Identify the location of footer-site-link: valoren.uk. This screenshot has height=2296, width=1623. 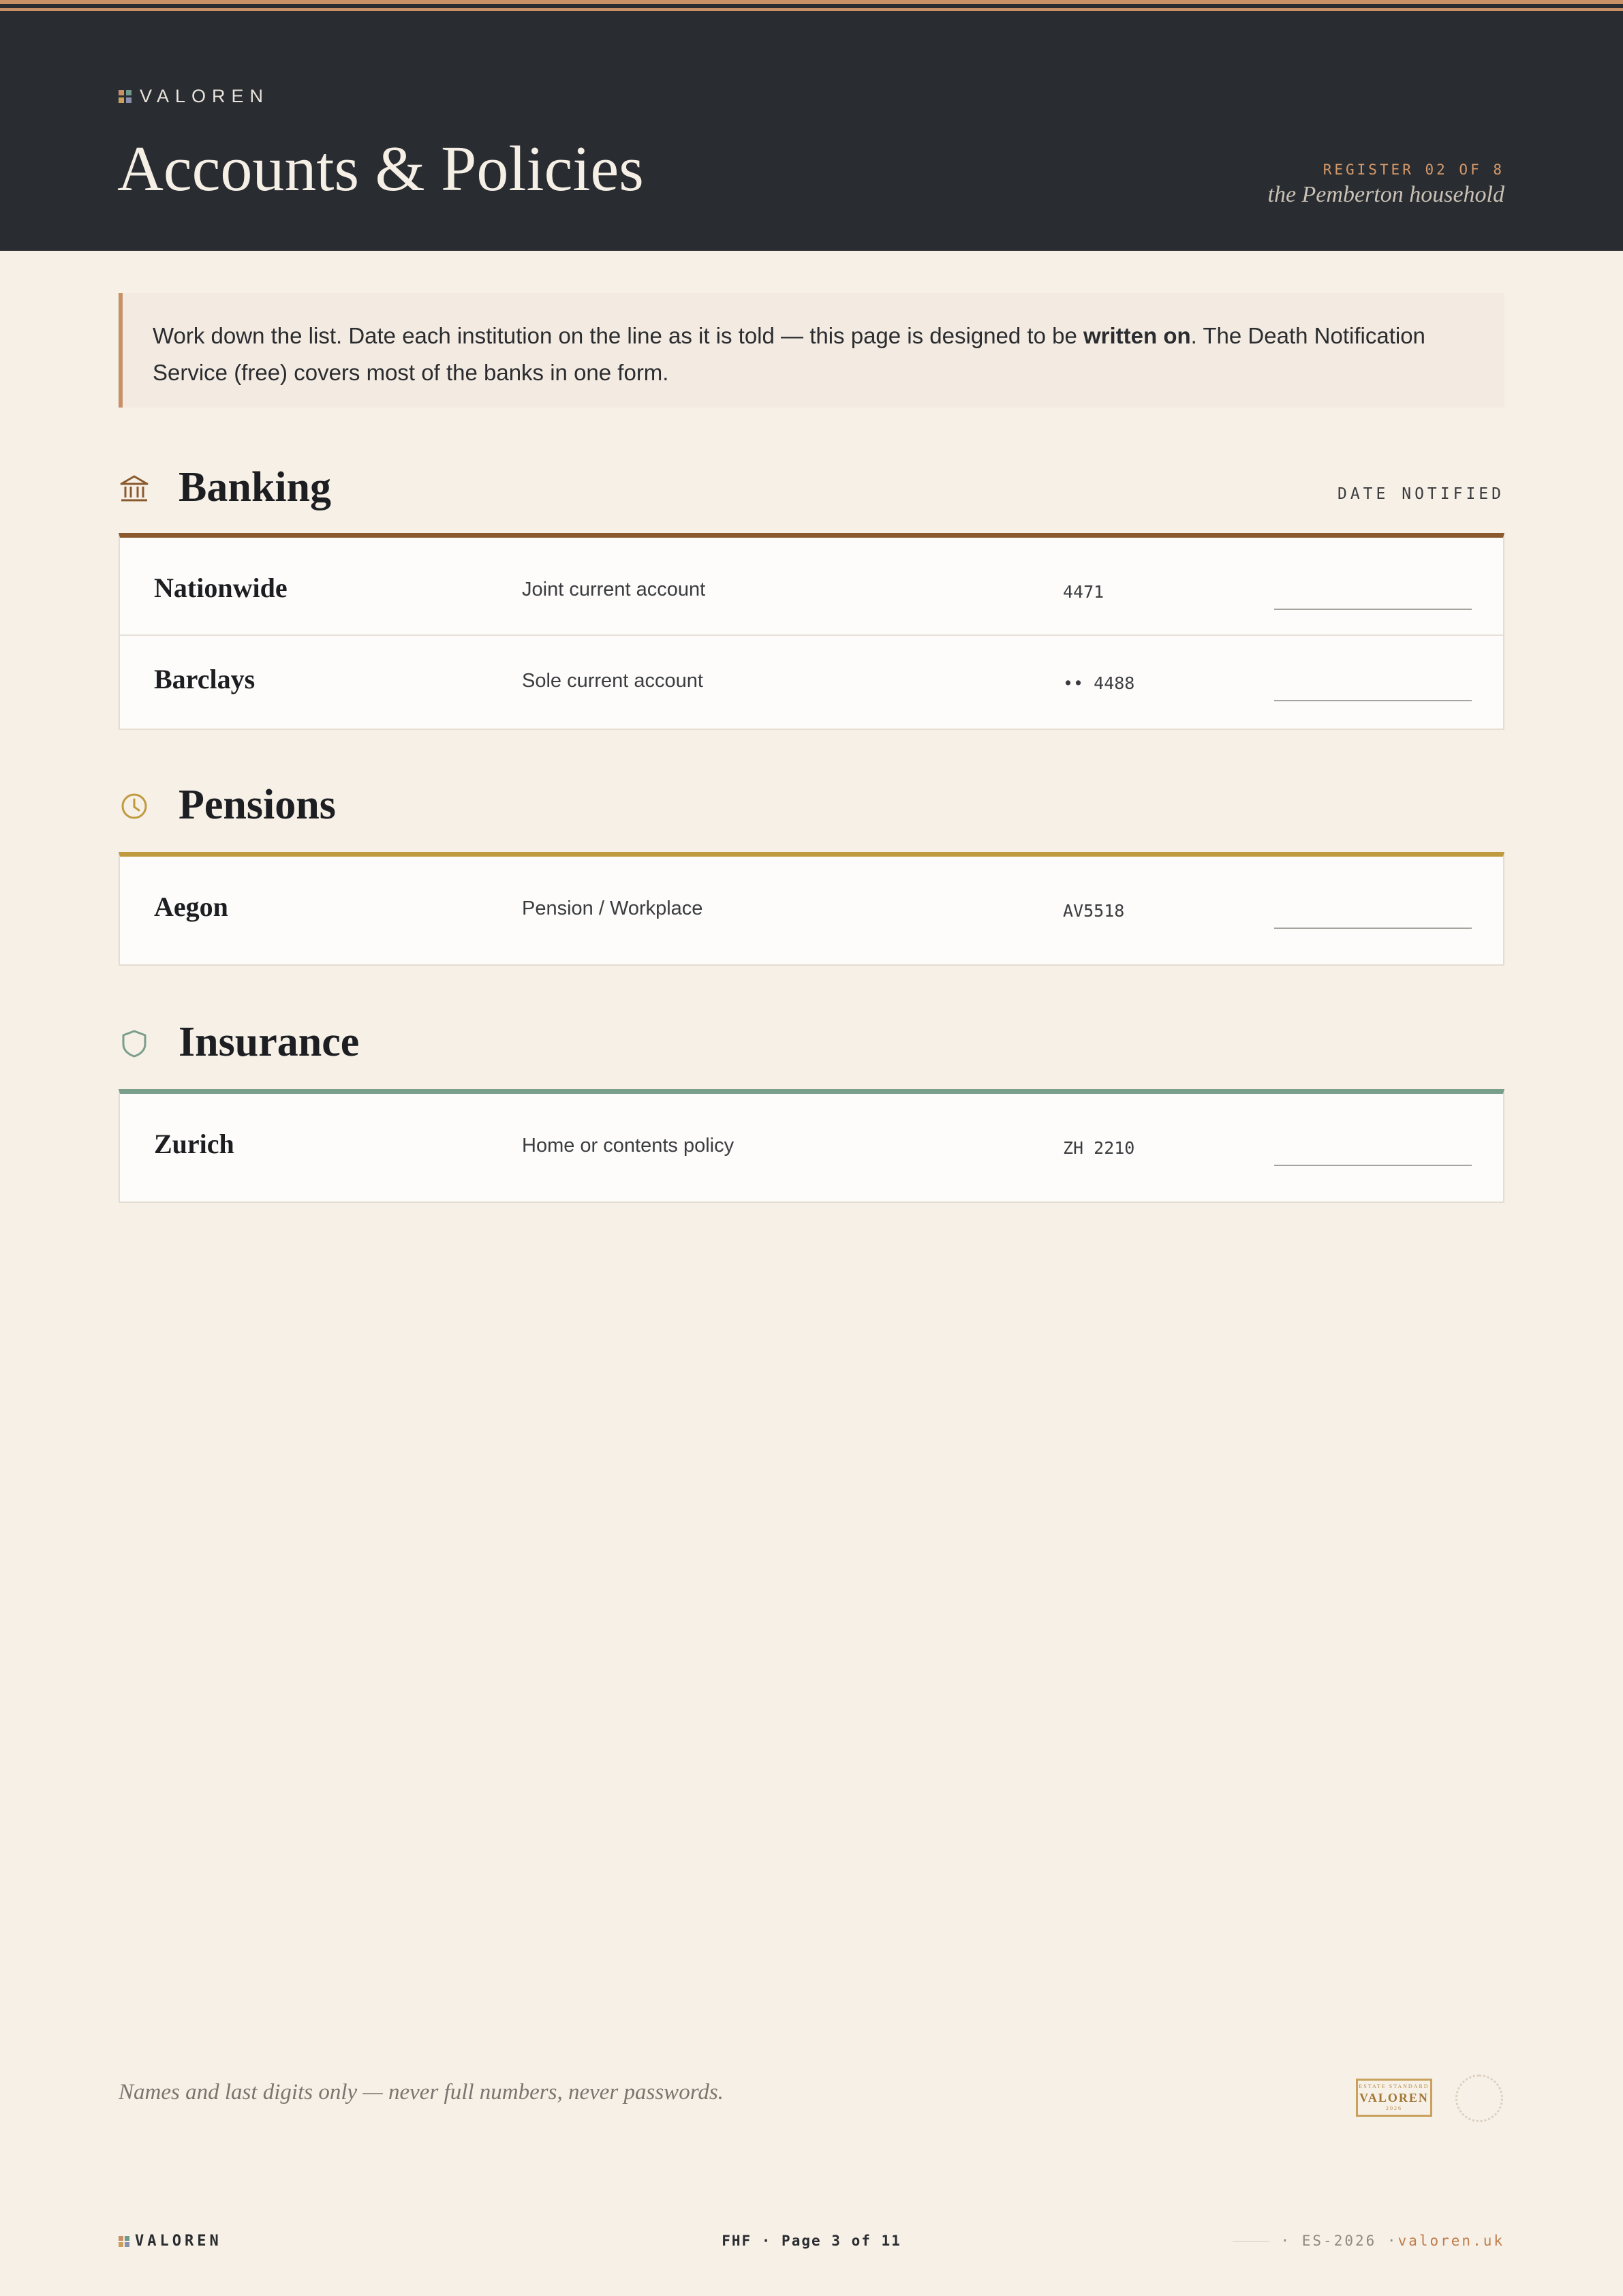
(1451, 2241).